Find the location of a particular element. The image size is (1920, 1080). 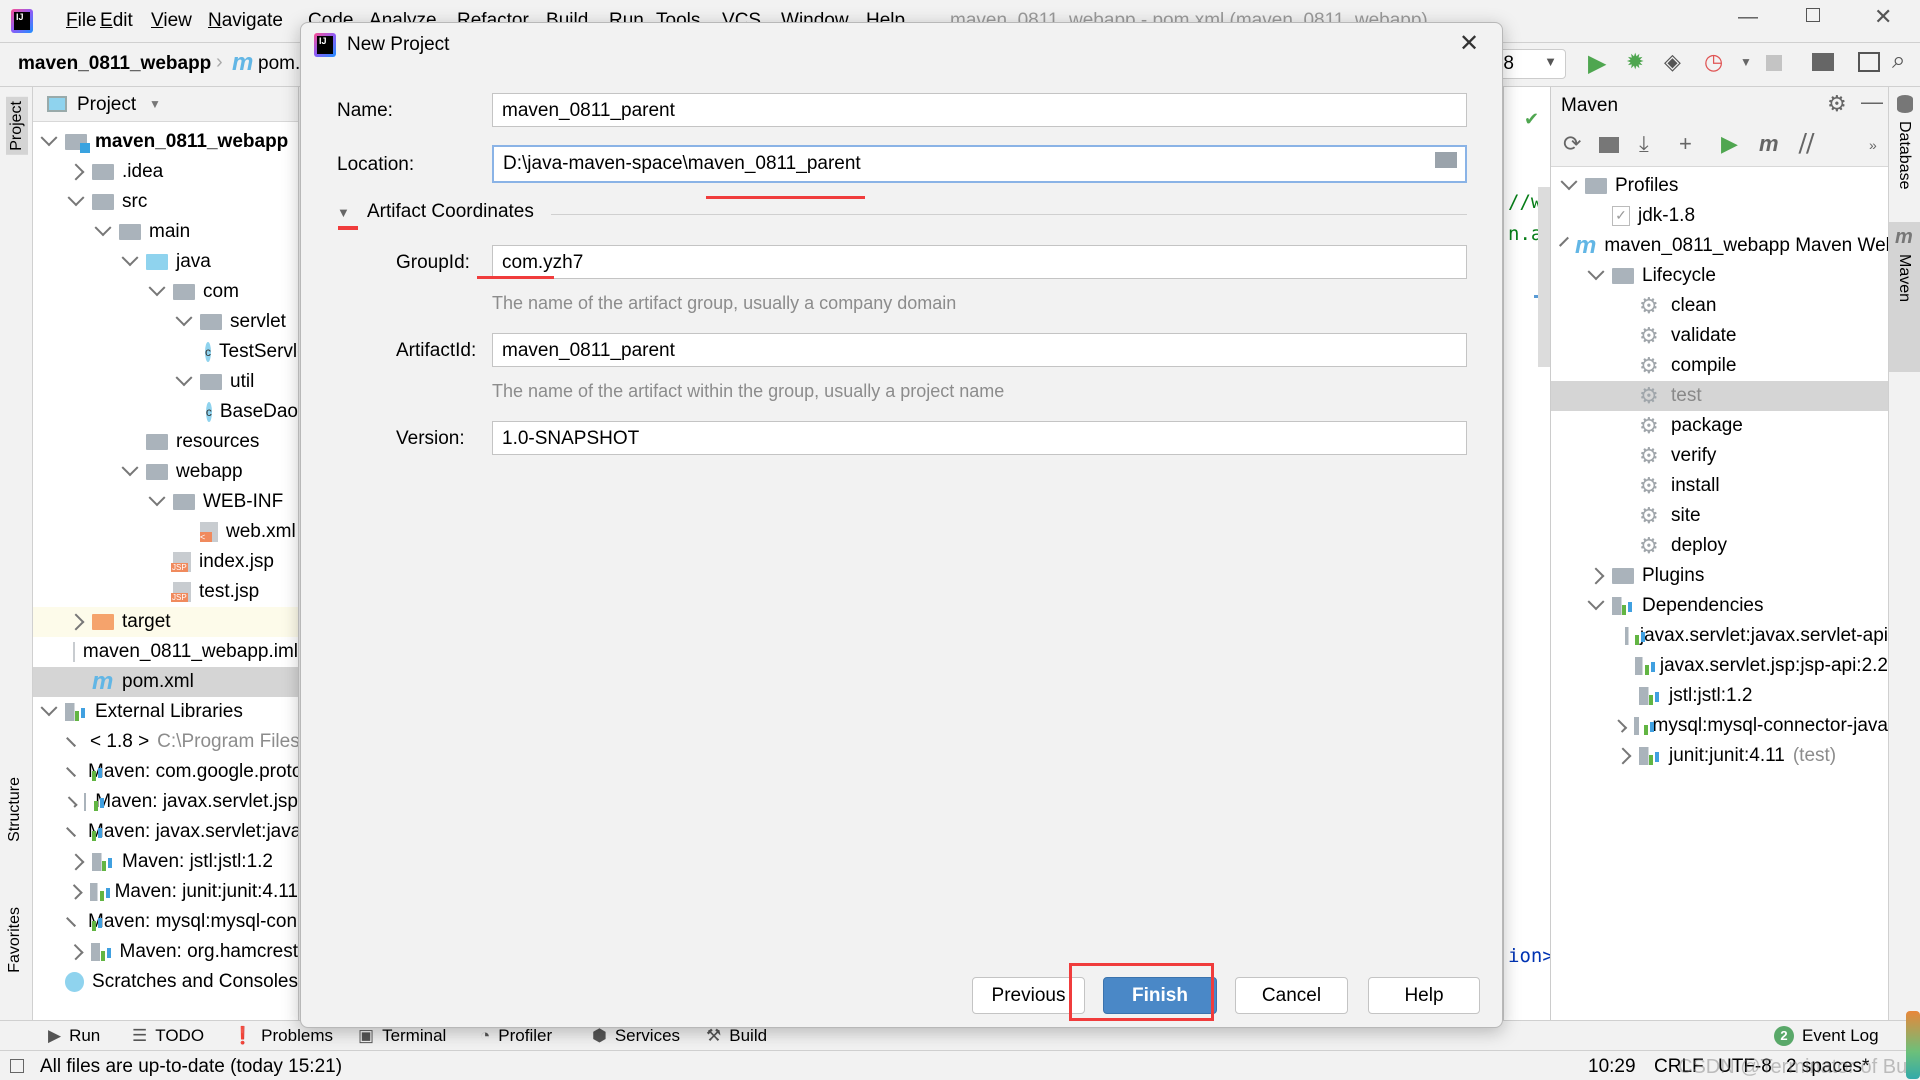

tree-item: Maven: org.hamcrest is located at coordinates (165, 952).